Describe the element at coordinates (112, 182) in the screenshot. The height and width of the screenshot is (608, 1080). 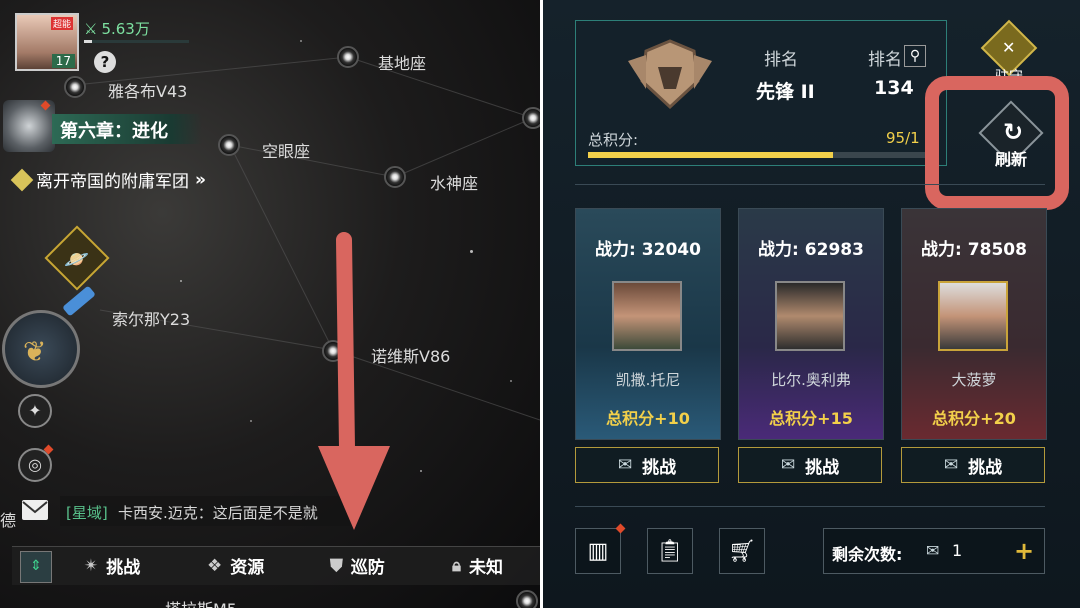
I see `quest-title: 离开帝国的附庸军团` at that location.